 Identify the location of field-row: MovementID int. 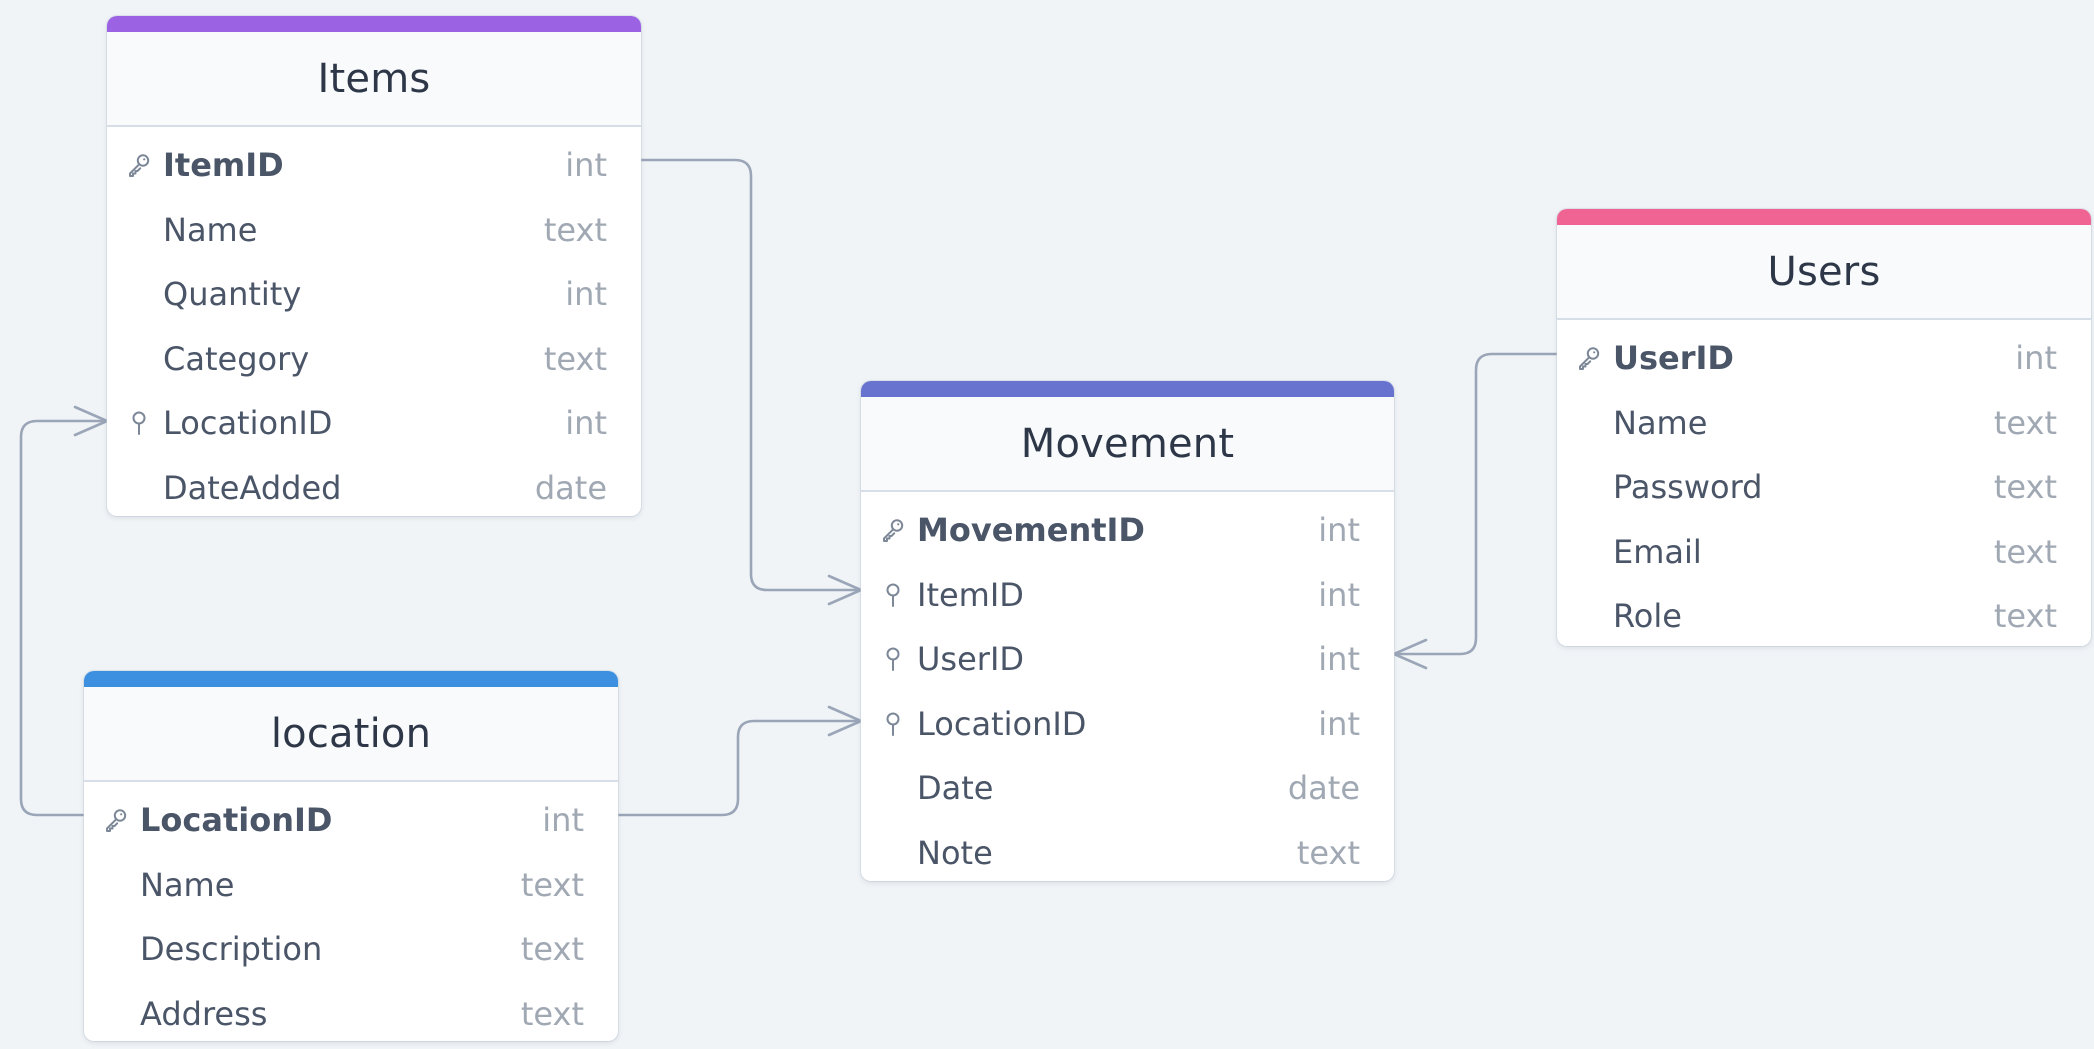
(1127, 530).